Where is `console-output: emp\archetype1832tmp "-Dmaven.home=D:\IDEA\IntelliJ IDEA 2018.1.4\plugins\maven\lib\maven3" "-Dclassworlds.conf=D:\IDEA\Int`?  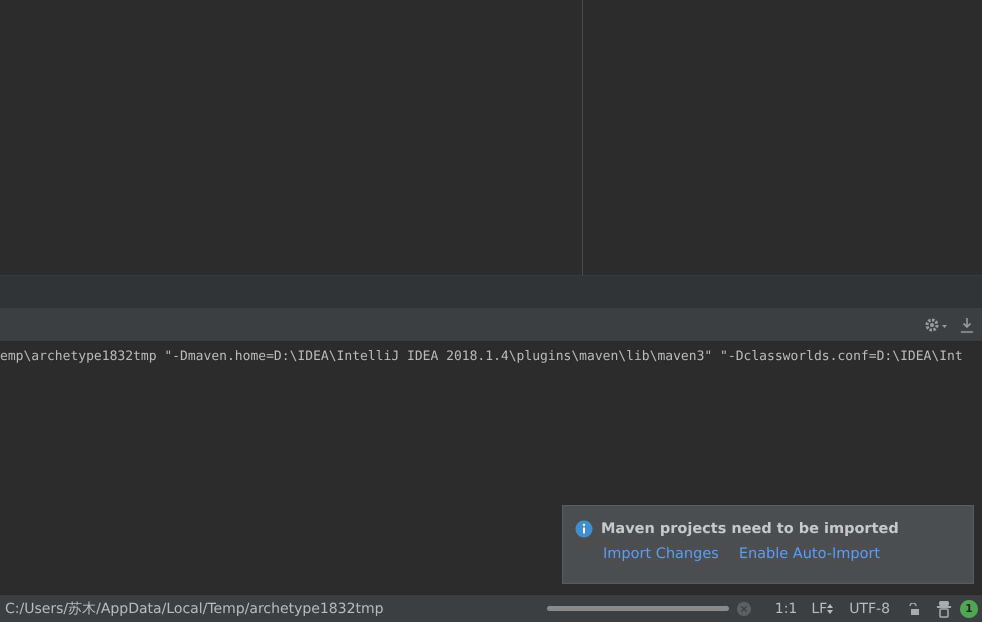 console-output: emp\archetype1832tmp "-Dmaven.home=D:\IDEA\IntelliJ IDEA 2018.1.4\plugins\maven\lib\maven3" "-Dclassworlds.conf=D:\IDEA\Int is located at coordinates (481, 356).